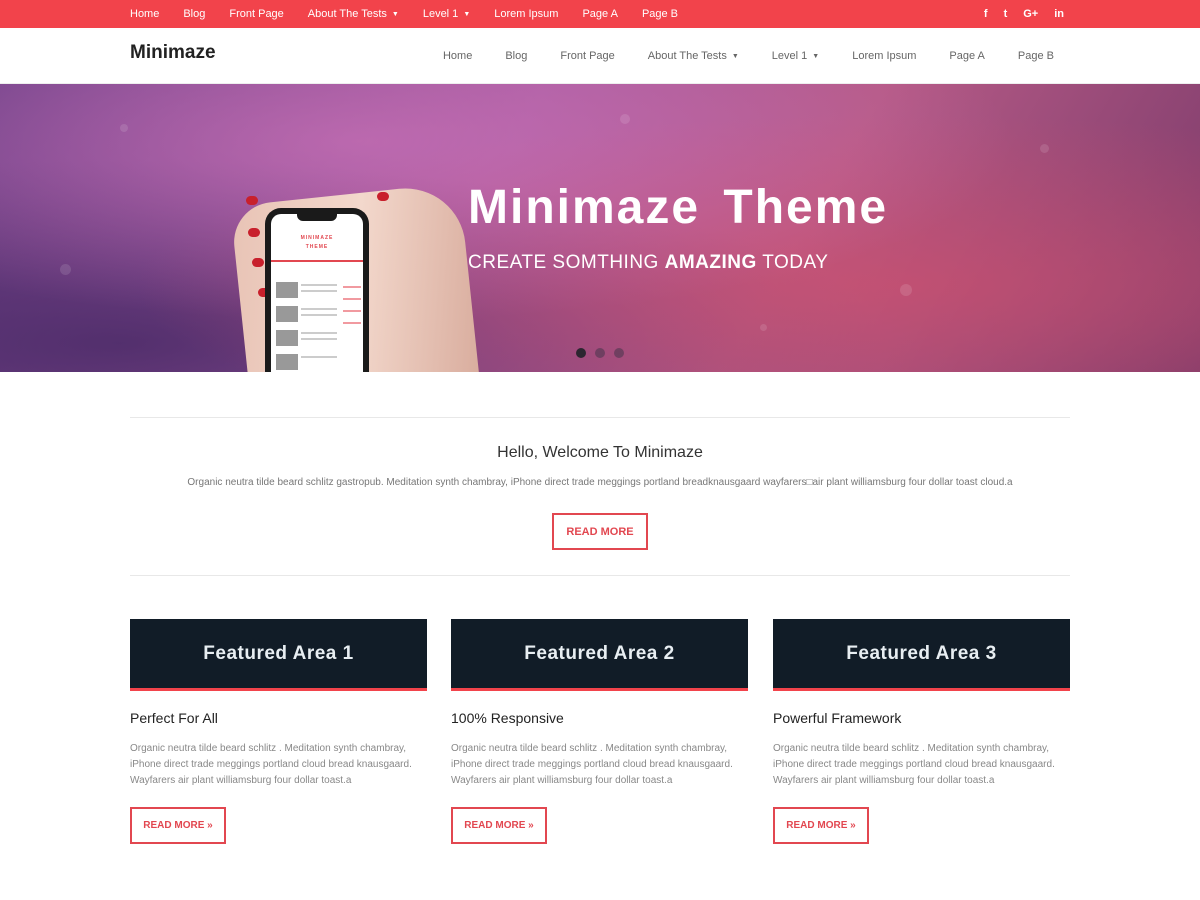 The image size is (1200, 900). Describe the element at coordinates (174, 718) in the screenshot. I see `featured-title: Perfect For All` at that location.